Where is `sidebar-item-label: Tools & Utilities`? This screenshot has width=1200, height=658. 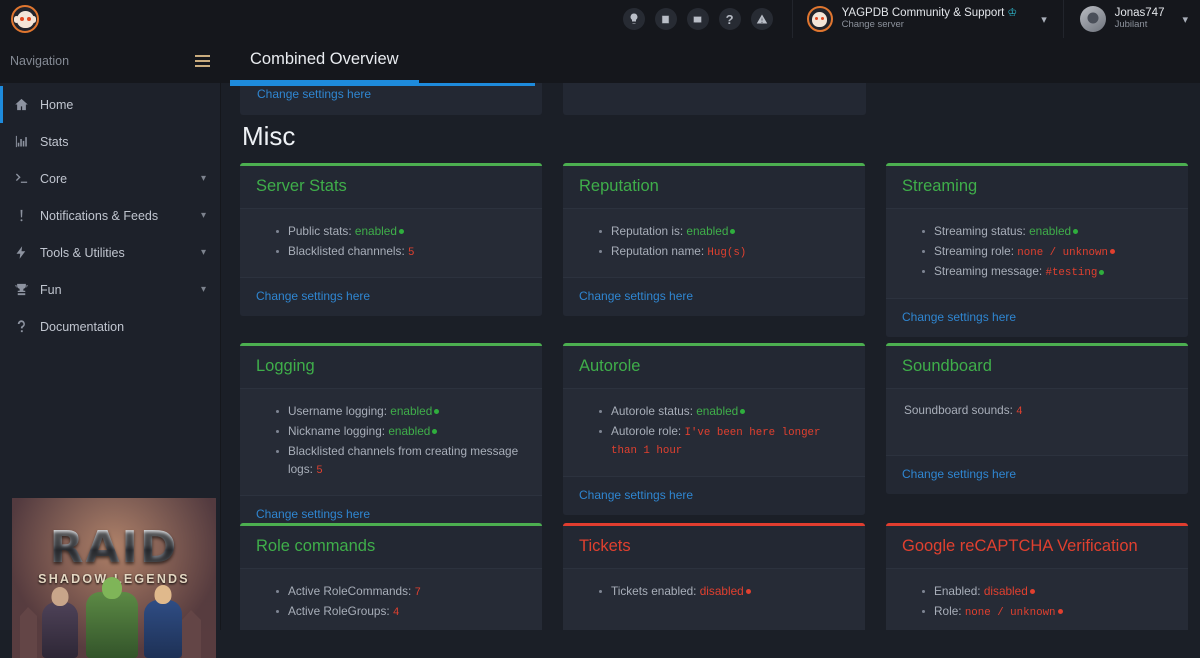
sidebar-item-label: Tools & Utilities is located at coordinates (82, 252).